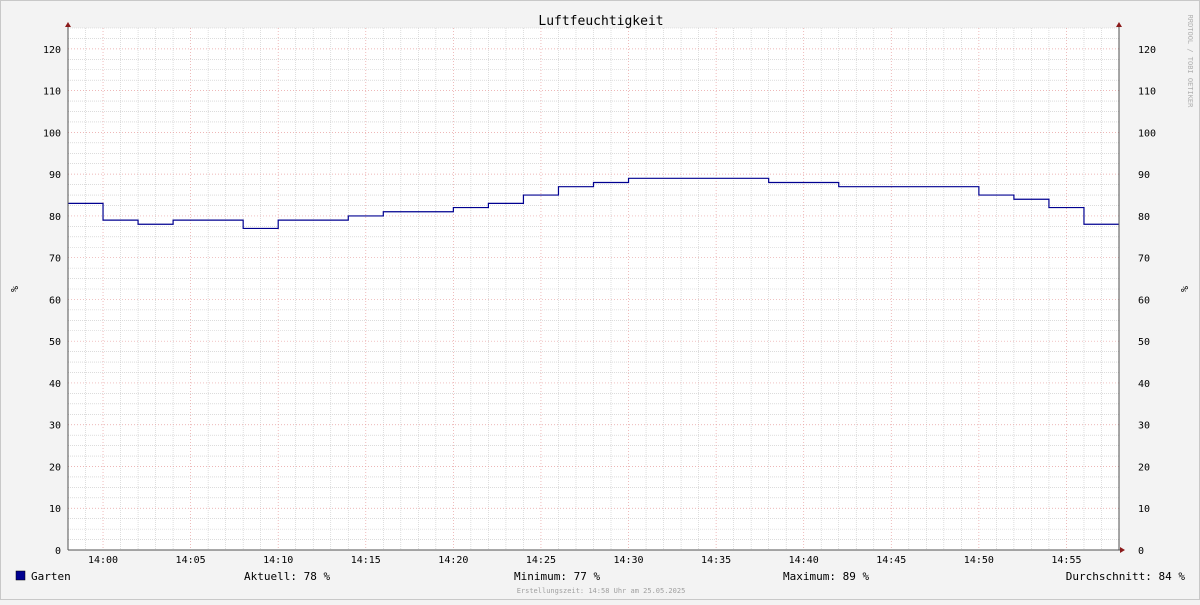 Image resolution: width=1200 pixels, height=605 pixels. Describe the element at coordinates (287, 576) in the screenshot. I see `legend-aktuell: Aktuell: 78 %` at that location.